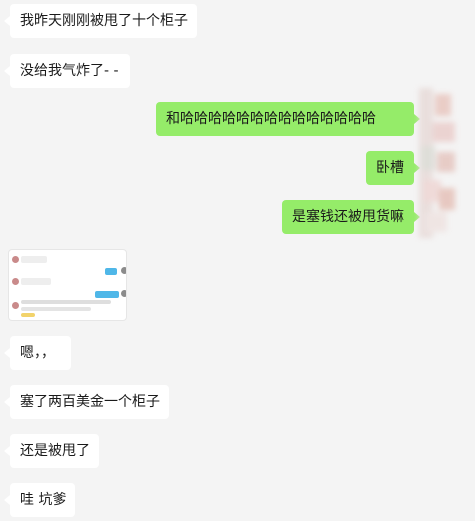 This screenshot has width=475, height=521. I want to click on message-bubble-outgoing: 和哈哈哈哈哈哈哈哈哈哈哈哈哈哈, so click(288, 119).